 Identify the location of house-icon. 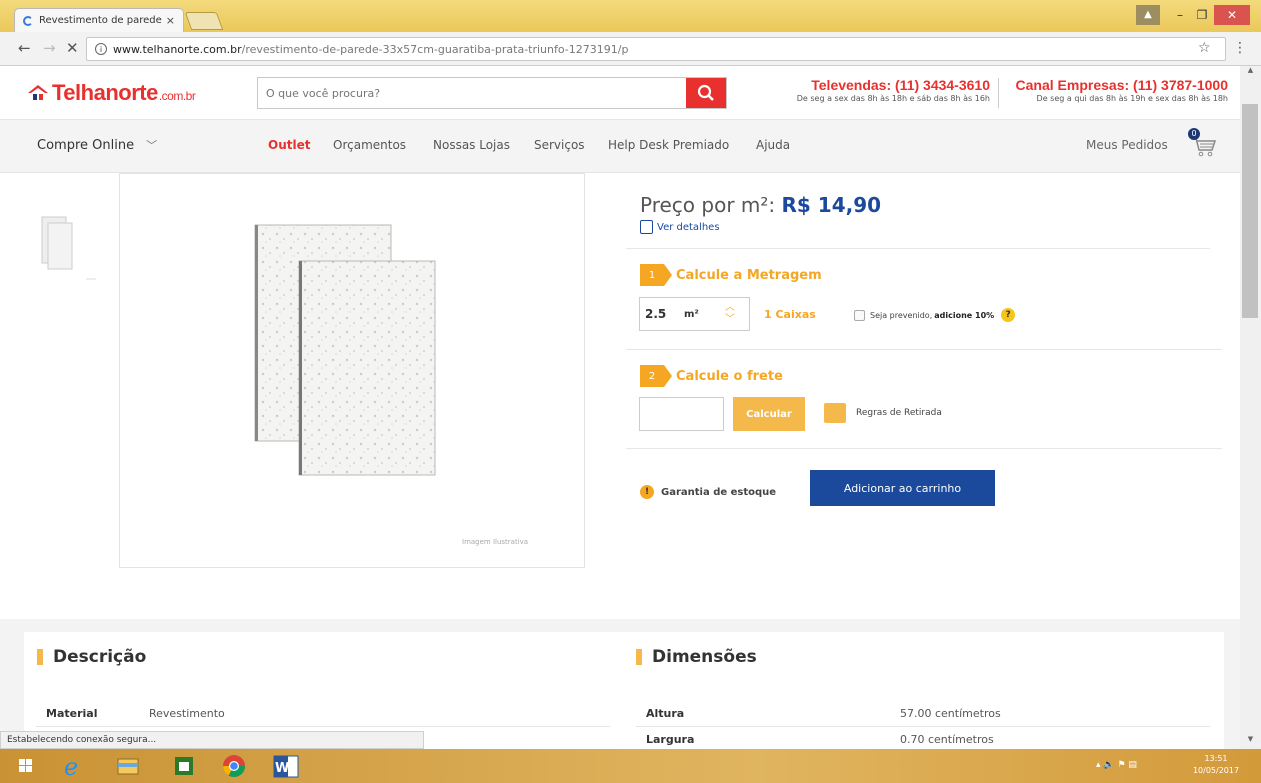
(38, 92).